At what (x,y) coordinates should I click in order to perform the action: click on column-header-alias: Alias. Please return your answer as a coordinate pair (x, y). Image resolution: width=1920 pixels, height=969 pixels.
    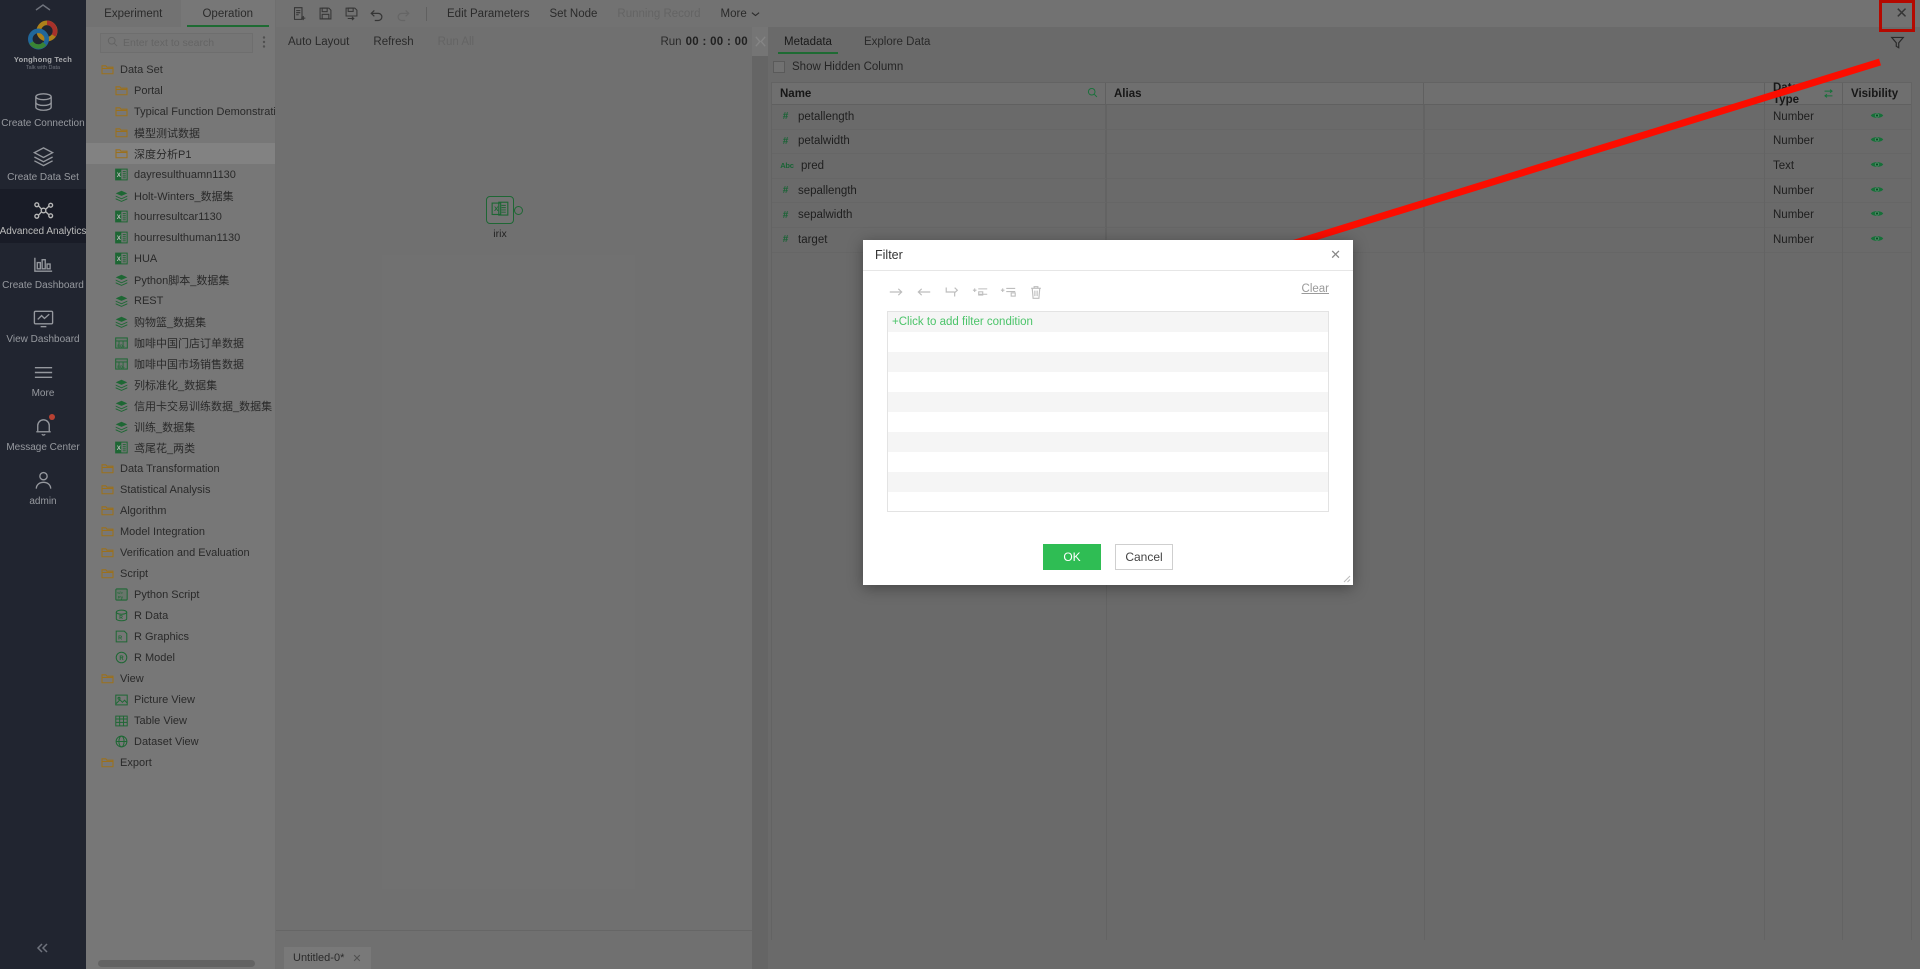
    Looking at the image, I should click on (1265, 93).